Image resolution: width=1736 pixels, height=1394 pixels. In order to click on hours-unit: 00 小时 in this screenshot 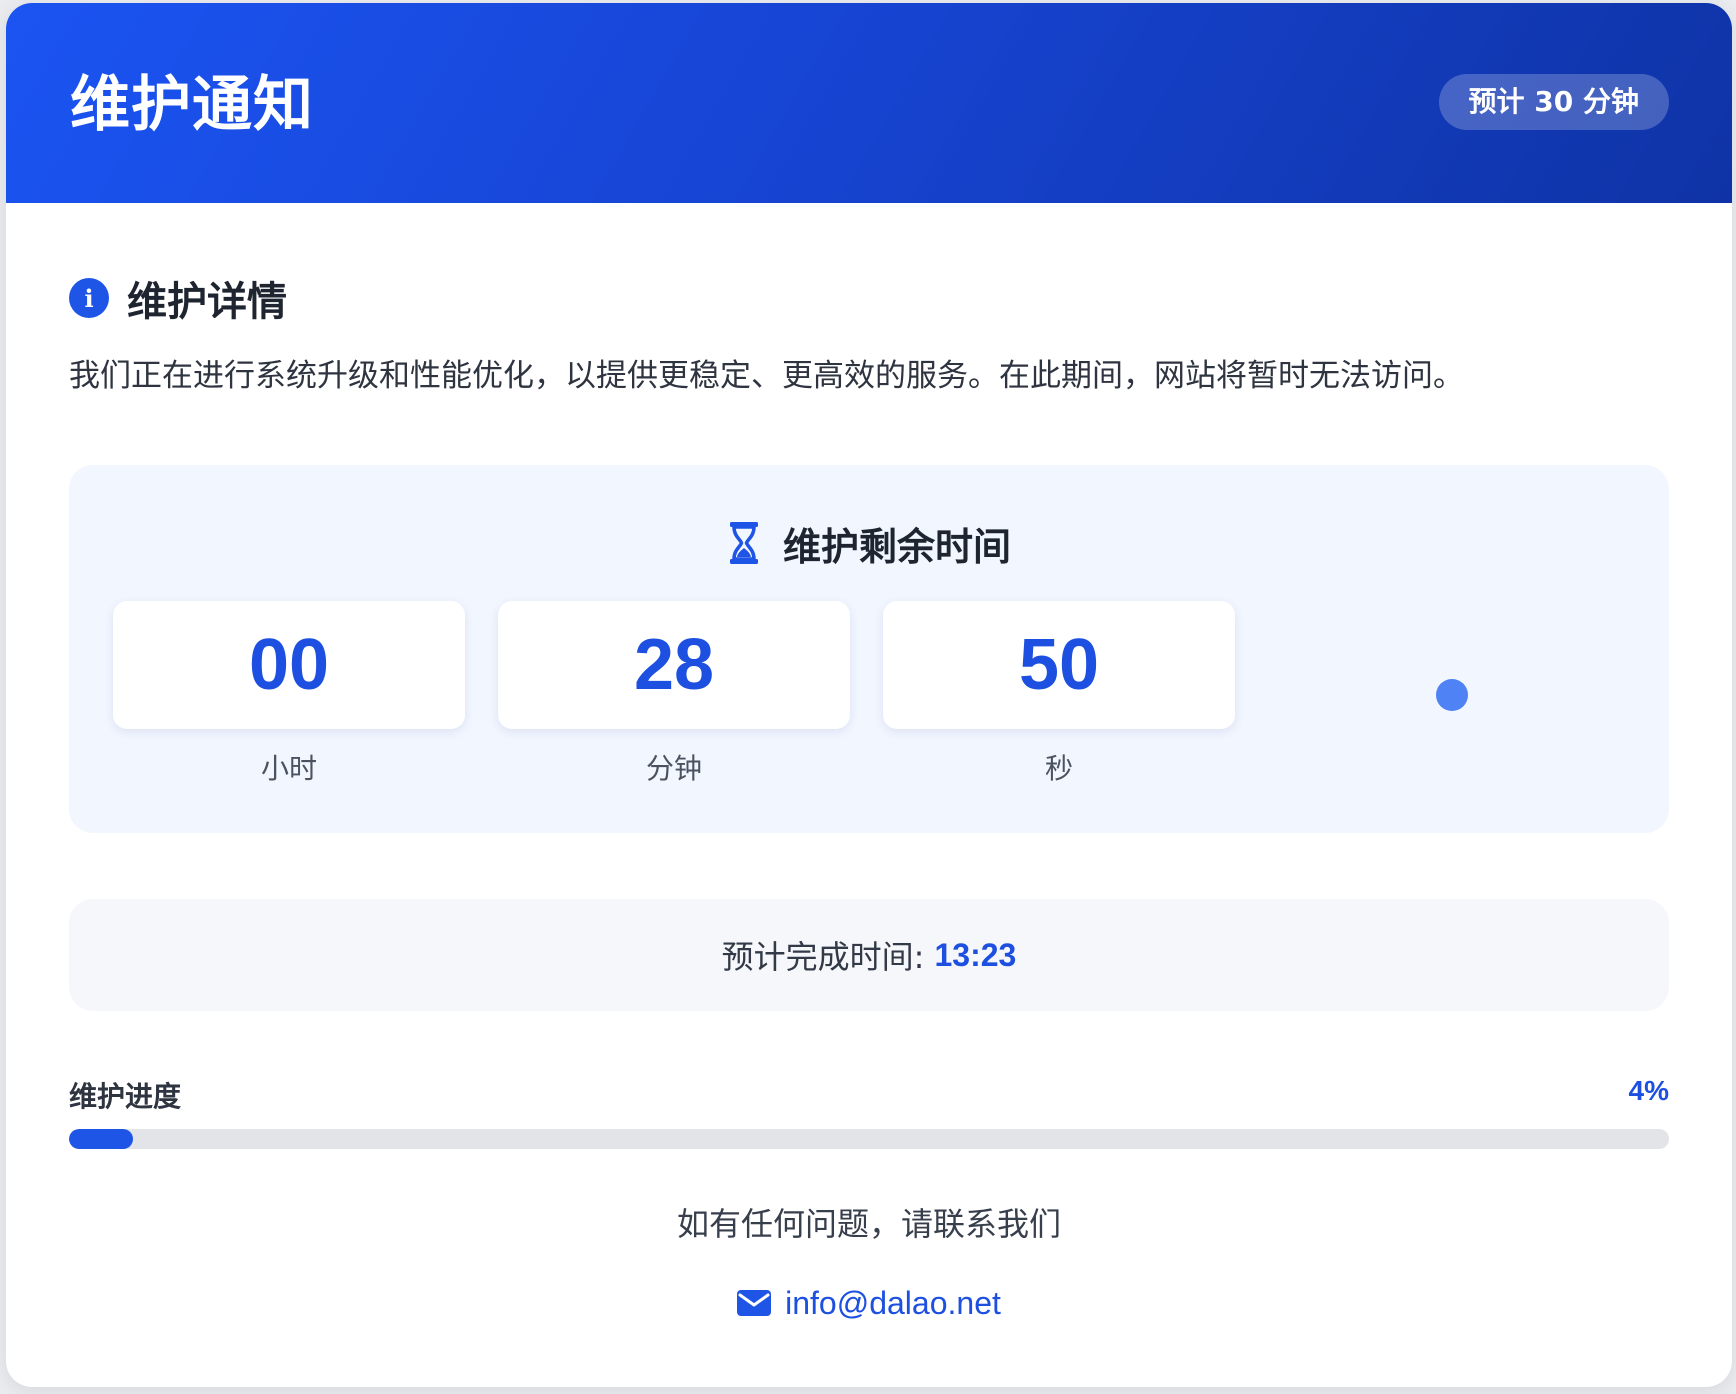, I will do `click(289, 694)`.